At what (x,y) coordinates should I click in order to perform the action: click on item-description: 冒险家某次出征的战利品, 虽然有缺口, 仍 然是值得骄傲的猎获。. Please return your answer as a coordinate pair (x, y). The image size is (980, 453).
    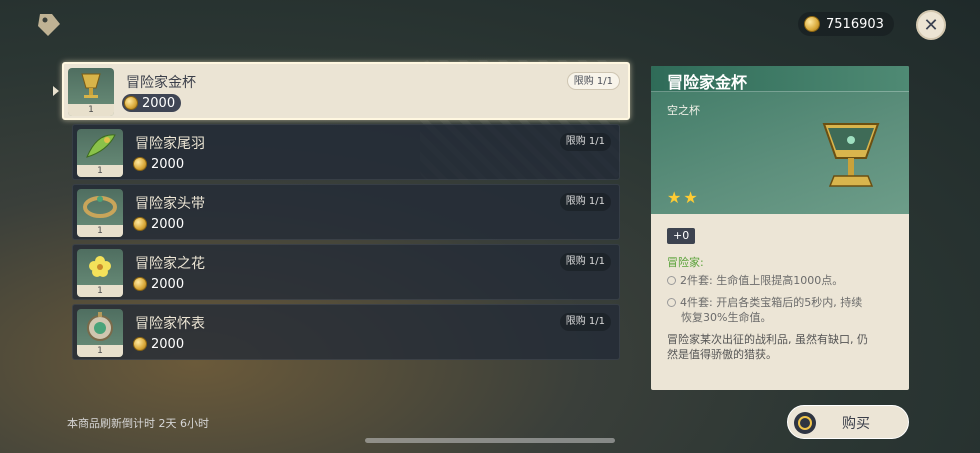
    Looking at the image, I should click on (783, 347).